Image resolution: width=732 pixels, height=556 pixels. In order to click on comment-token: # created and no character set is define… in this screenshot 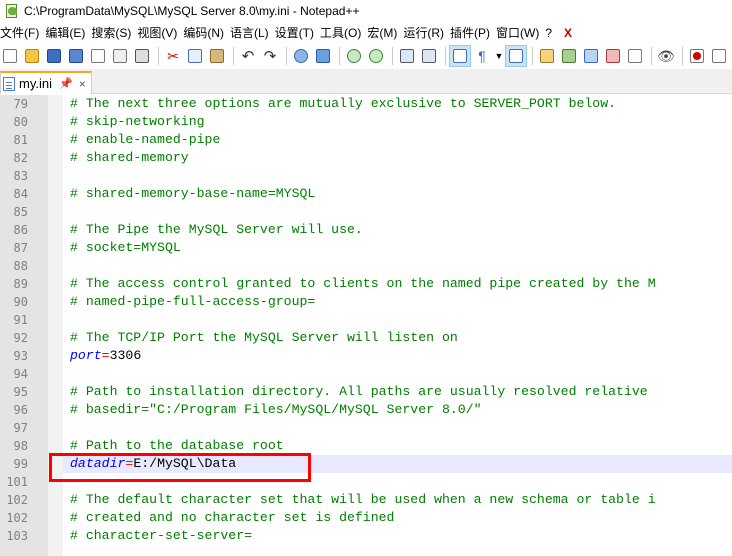, I will do `click(232, 517)`.